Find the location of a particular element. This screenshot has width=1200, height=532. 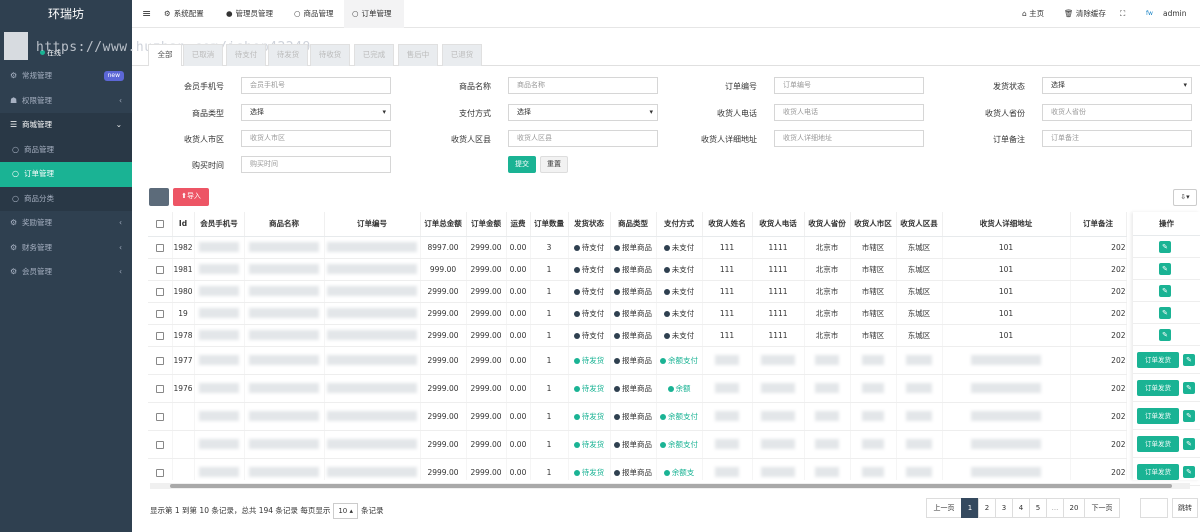

col-header: 运费 is located at coordinates (518, 224).